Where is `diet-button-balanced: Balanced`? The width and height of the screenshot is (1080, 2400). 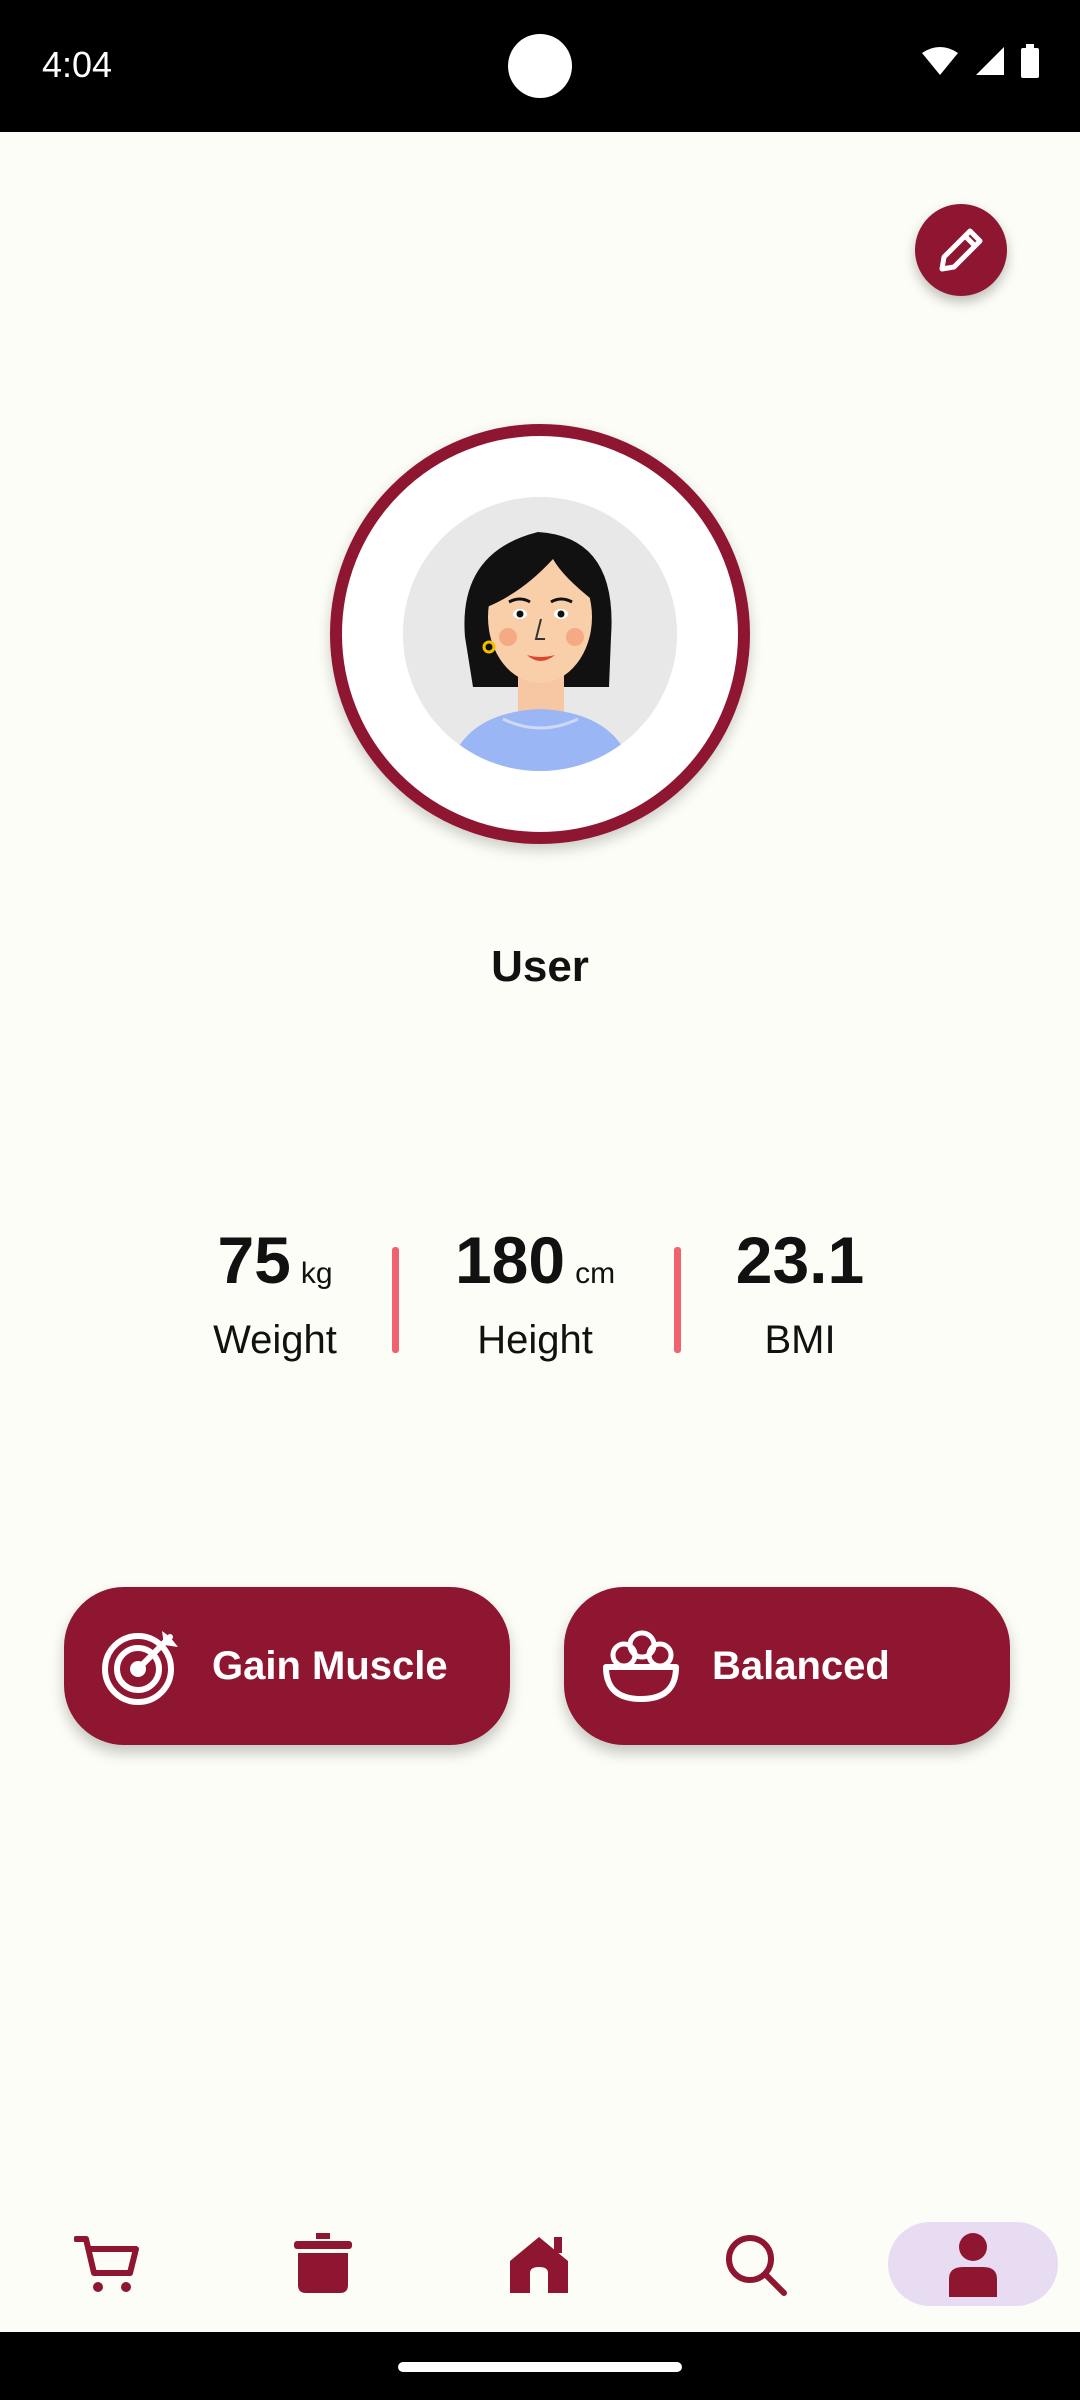 diet-button-balanced: Balanced is located at coordinates (787, 1666).